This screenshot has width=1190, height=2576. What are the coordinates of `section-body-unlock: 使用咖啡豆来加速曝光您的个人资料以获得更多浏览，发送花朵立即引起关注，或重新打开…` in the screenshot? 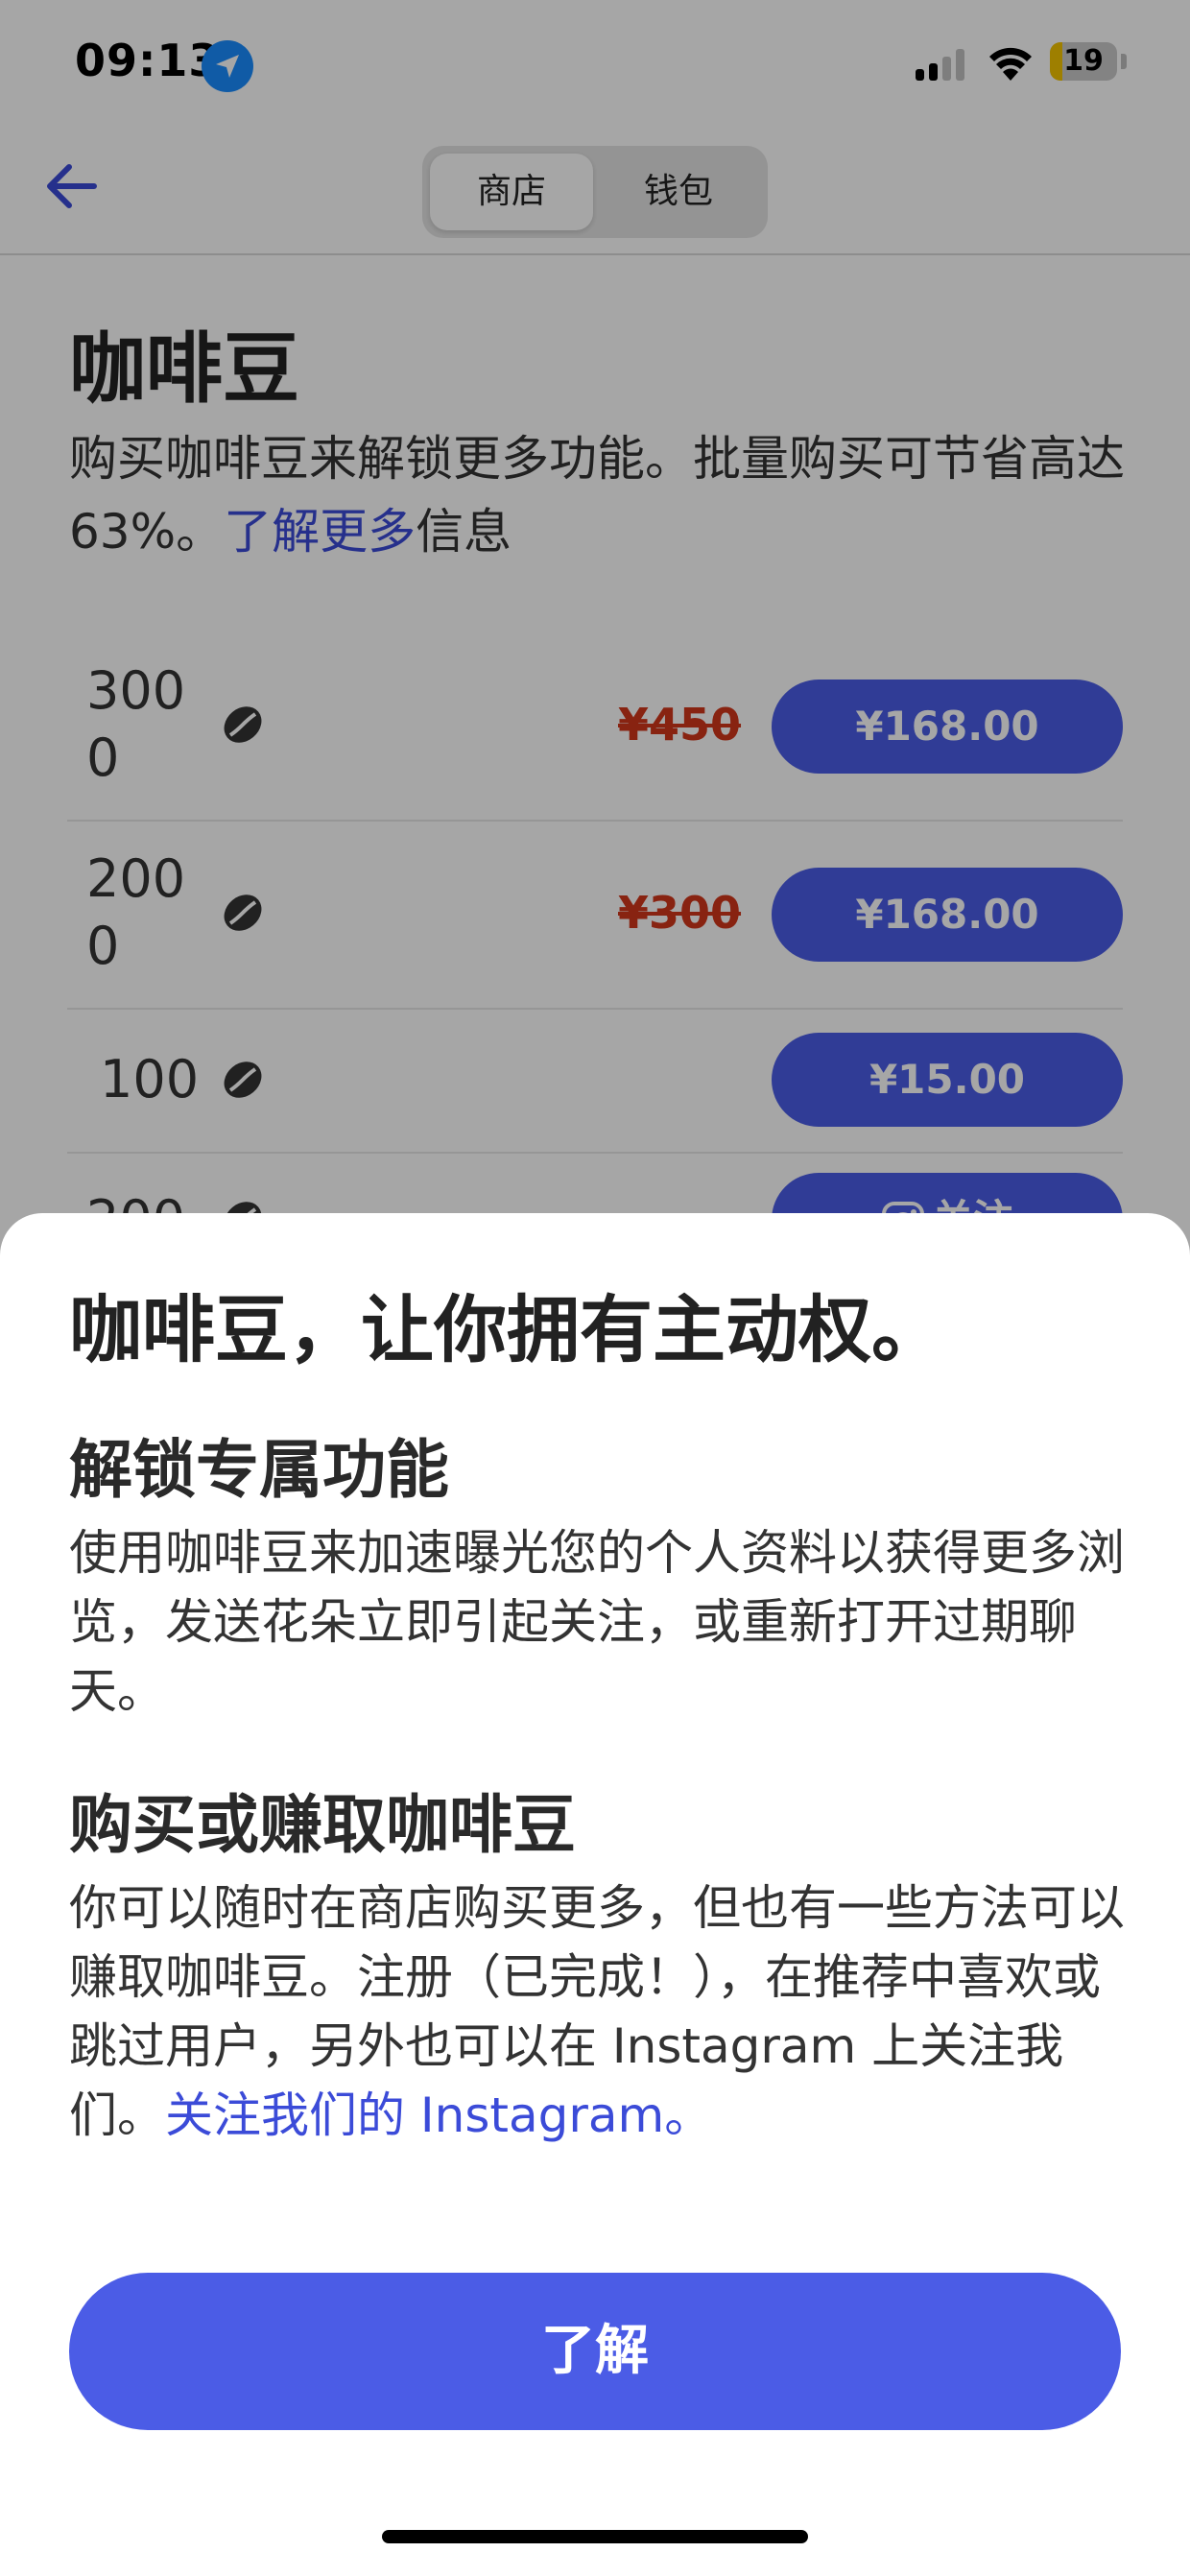 It's located at (597, 1622).